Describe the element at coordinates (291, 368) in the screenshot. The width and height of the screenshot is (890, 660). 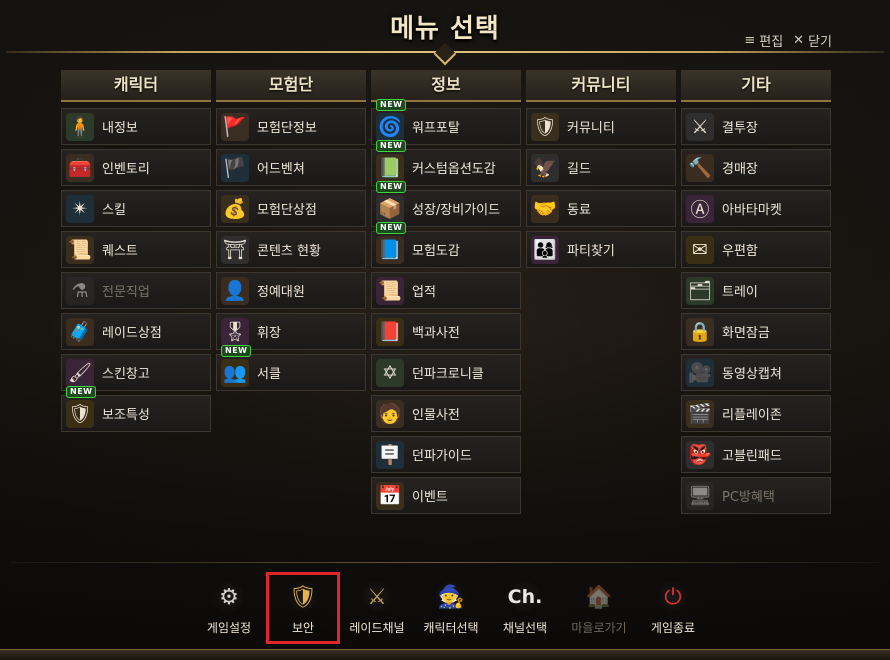
I see `menu-item: 👥 서클 NEW` at that location.